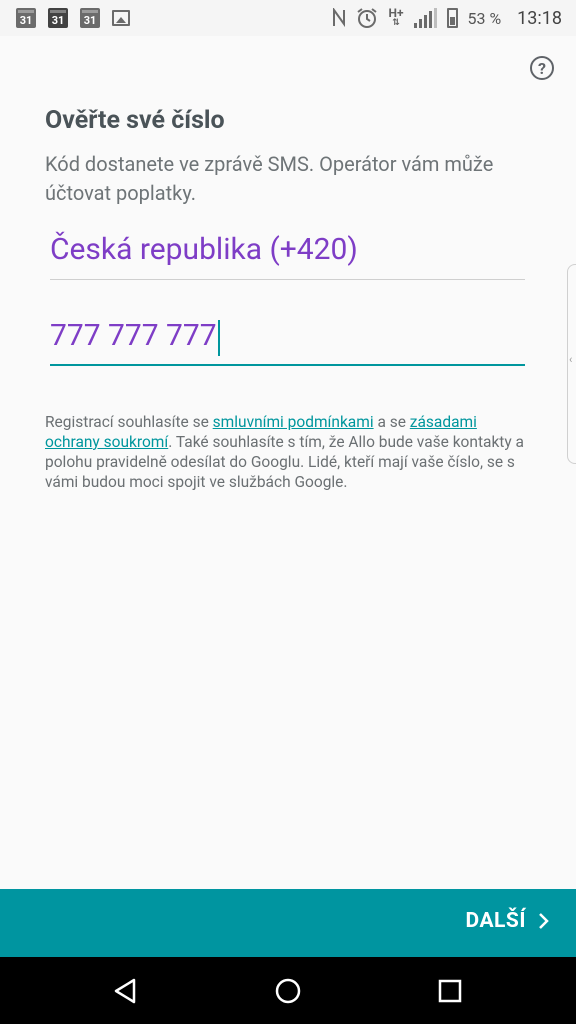 This screenshot has width=576, height=1024. What do you see at coordinates (287, 342) in the screenshot?
I see `phone-number-input: 777 777 777` at bounding box center [287, 342].